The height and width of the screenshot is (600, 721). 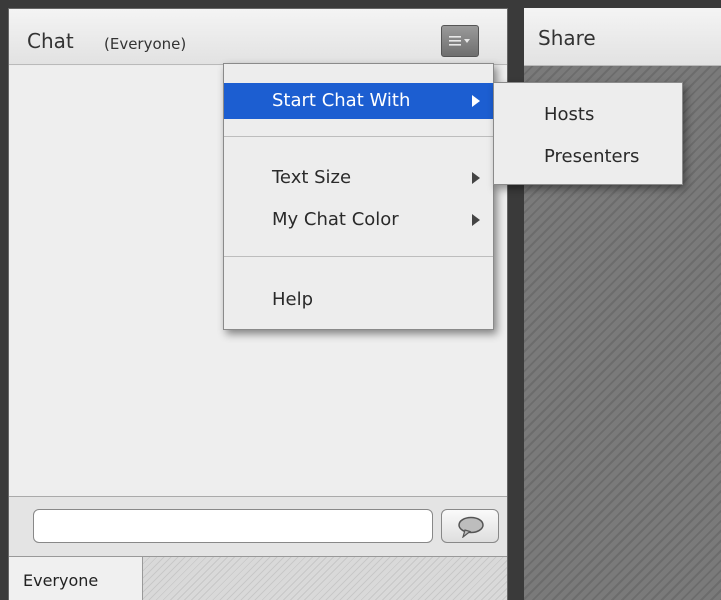 What do you see at coordinates (258, 578) in the screenshot?
I see `chat-tab-bar: Everyone` at bounding box center [258, 578].